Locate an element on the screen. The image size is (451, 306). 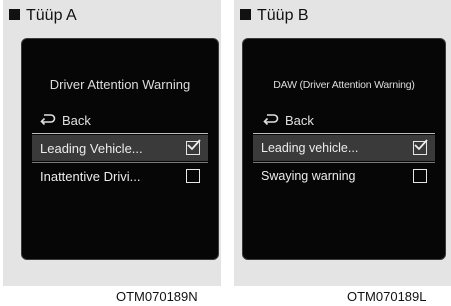
menu-item-label: Swaying warning is located at coordinates (308, 176).